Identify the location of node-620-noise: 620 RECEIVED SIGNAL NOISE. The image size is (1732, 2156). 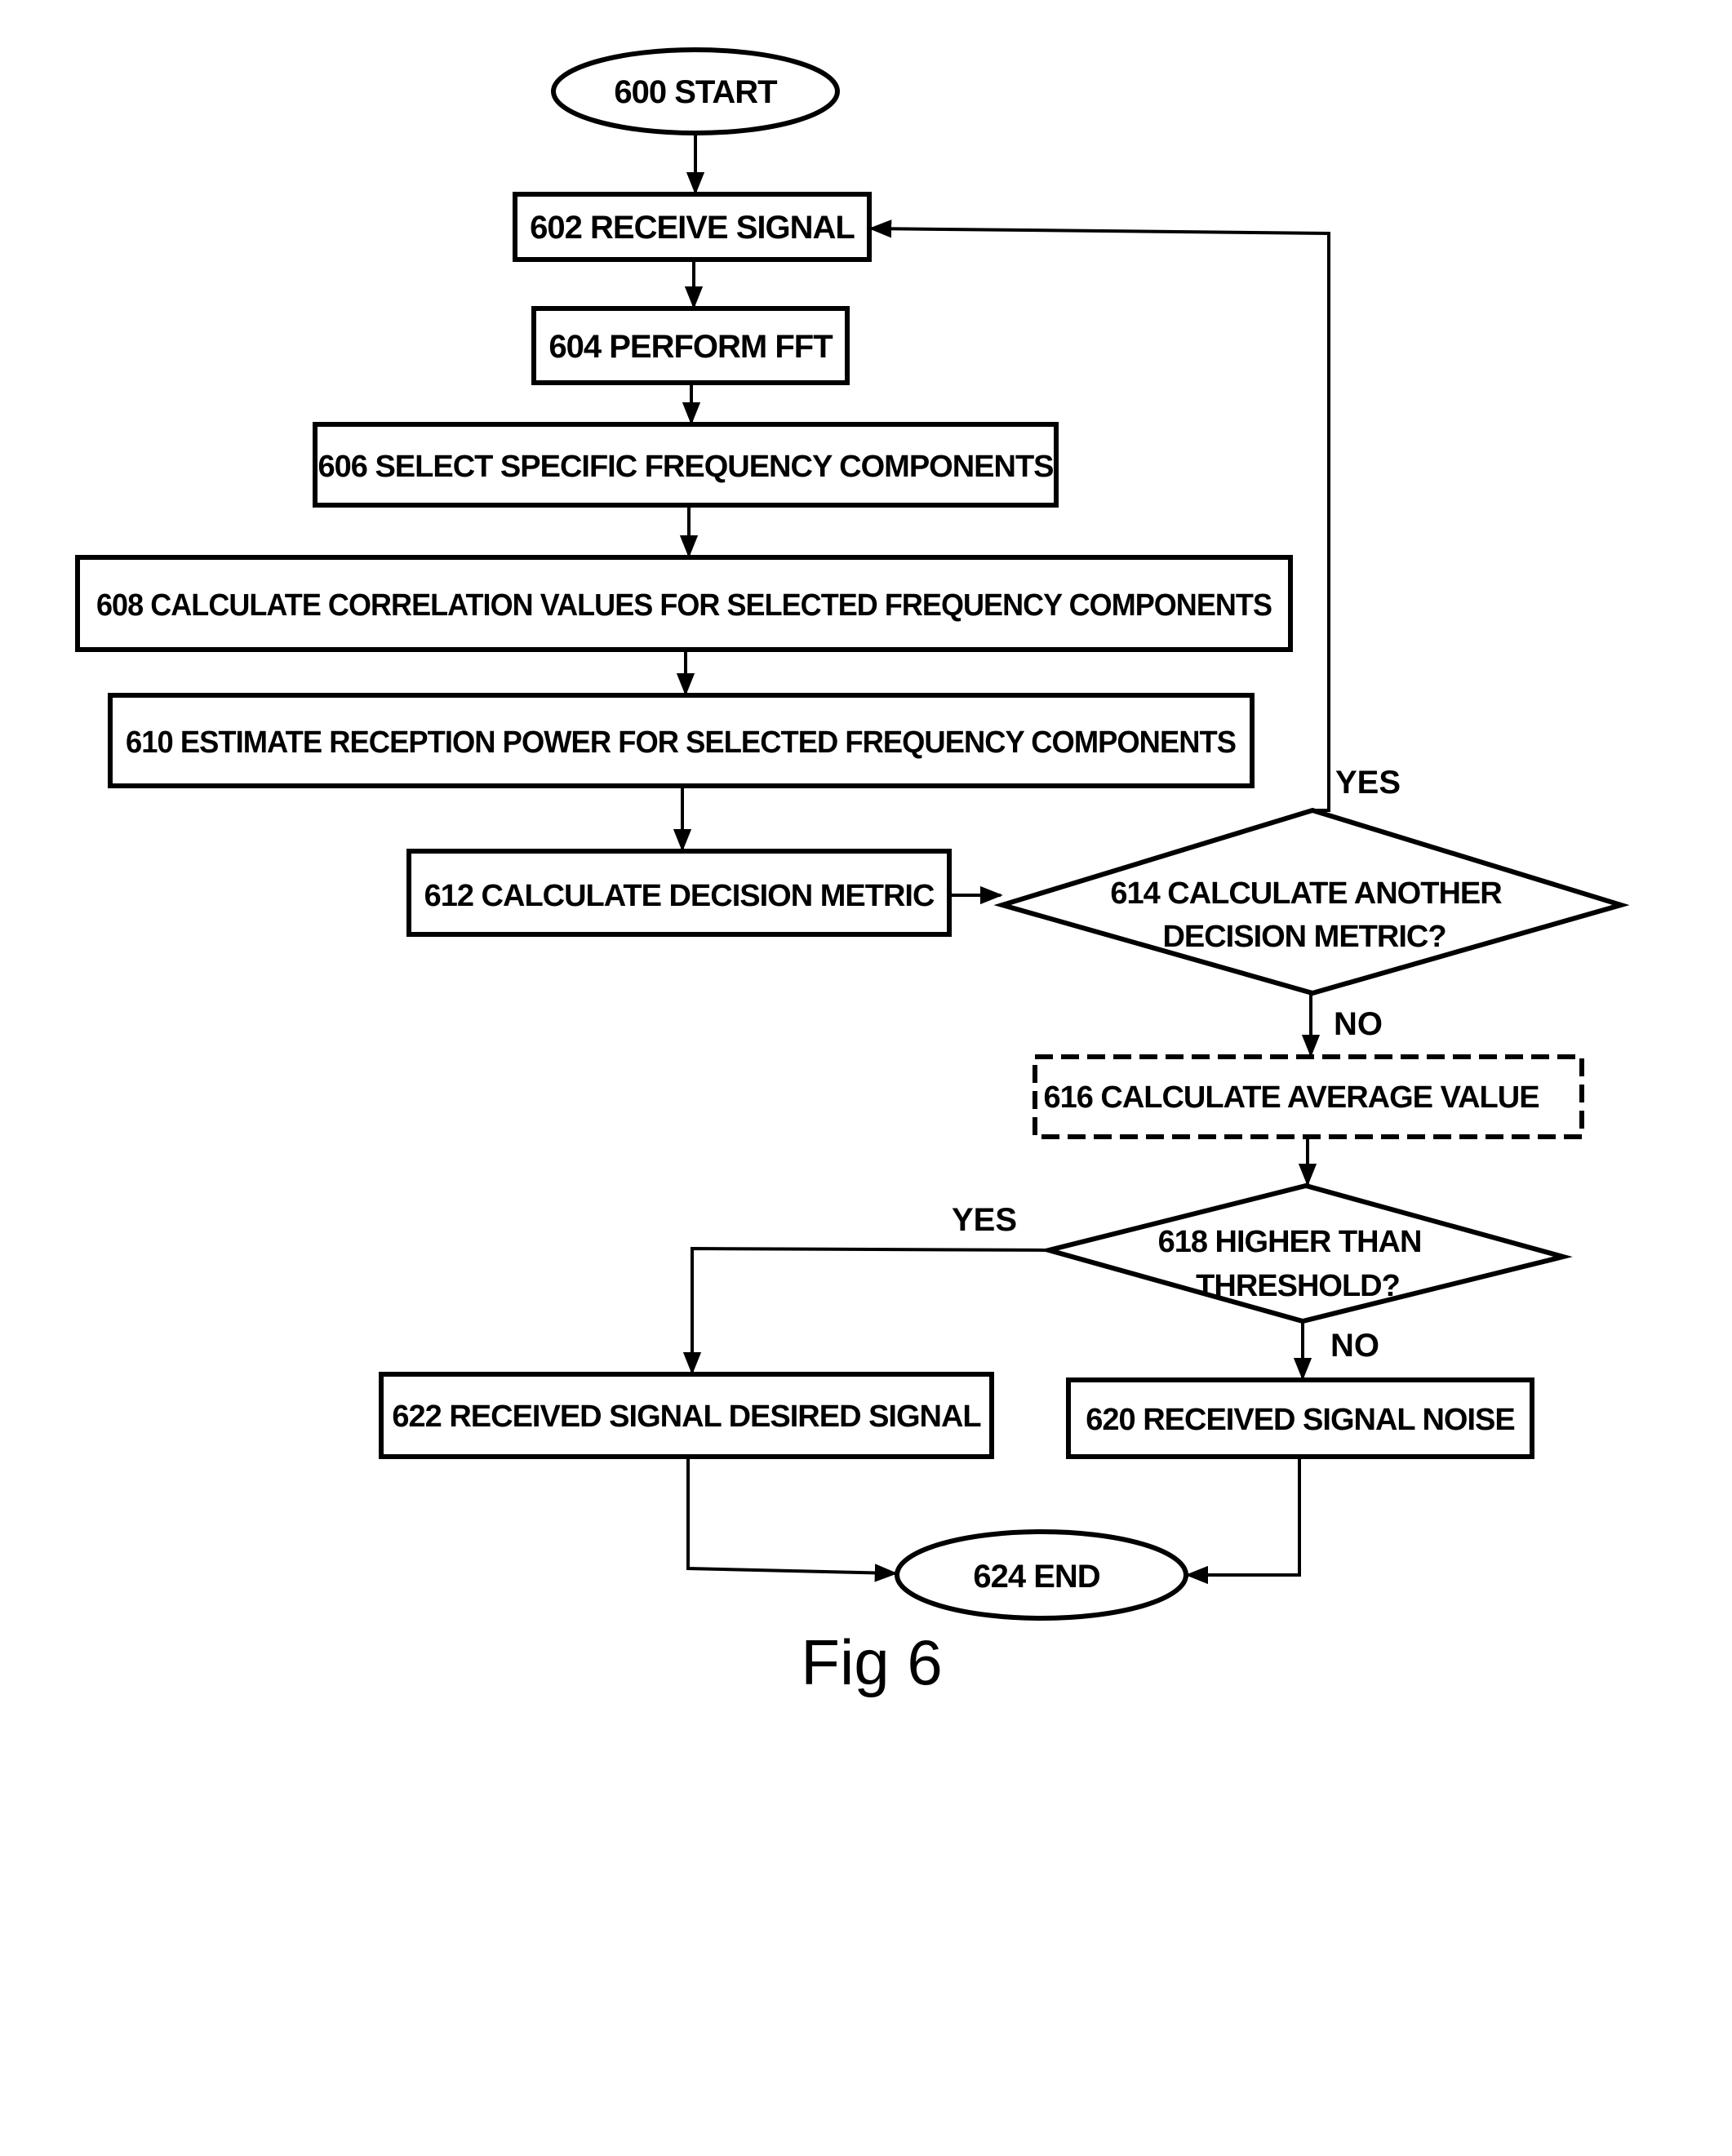
(1300, 1418).